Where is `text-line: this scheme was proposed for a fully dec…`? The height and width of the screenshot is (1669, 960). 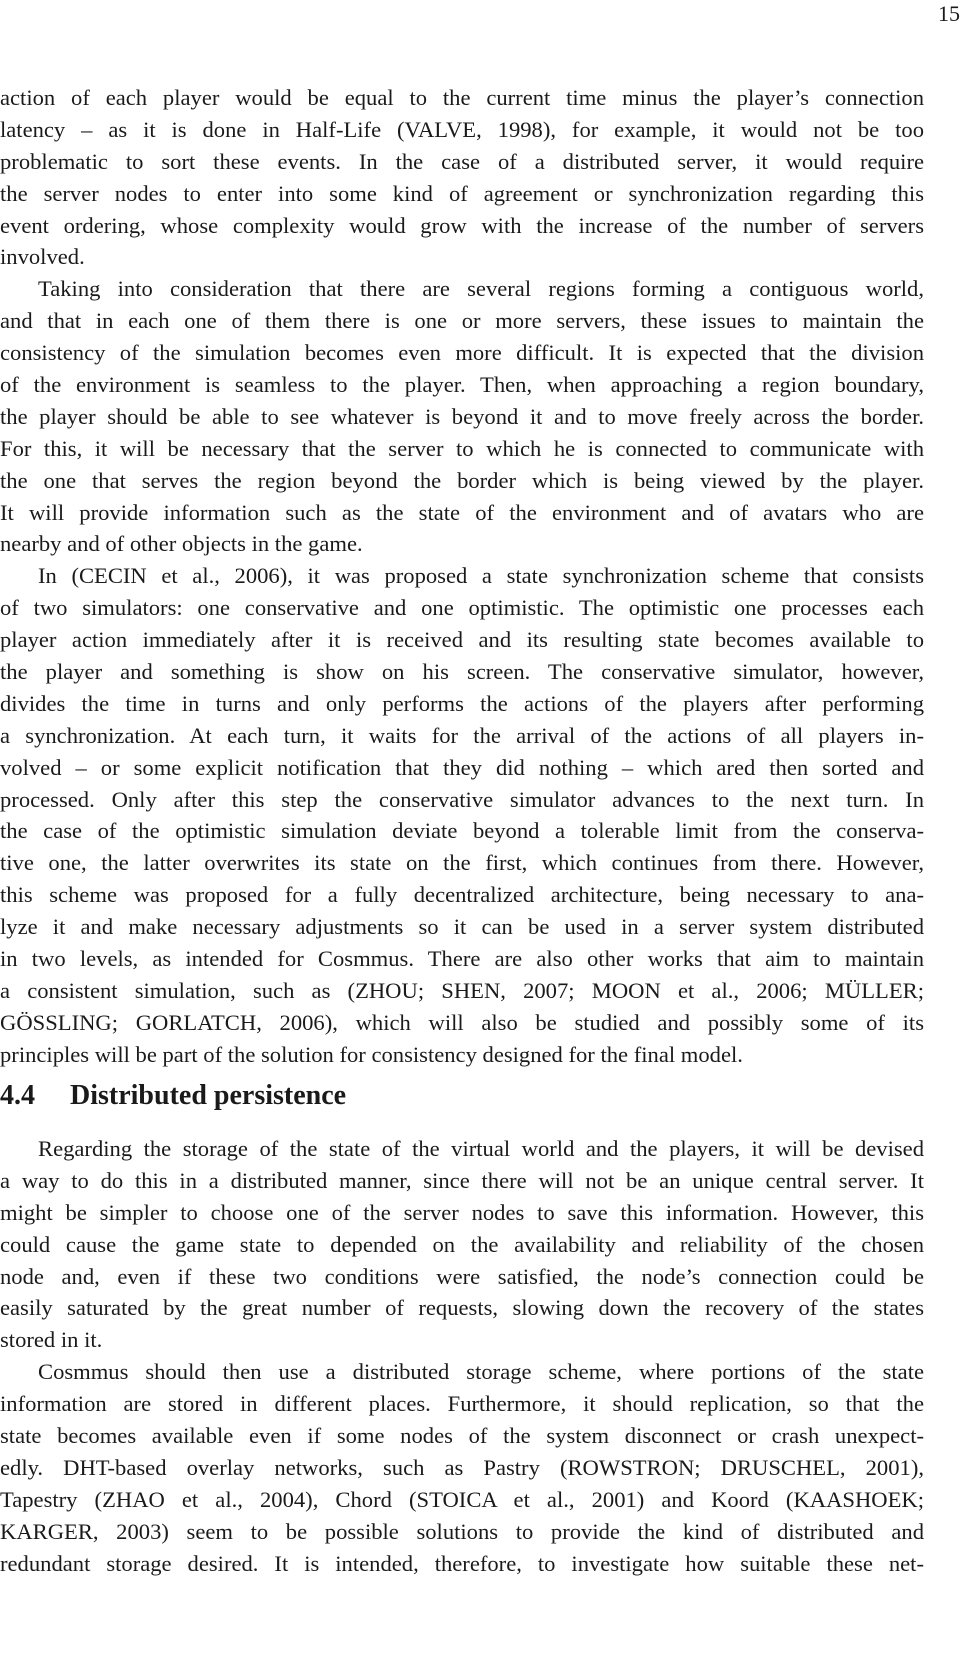
text-line: this scheme was proposed for a fully dec… is located at coordinates (462, 895).